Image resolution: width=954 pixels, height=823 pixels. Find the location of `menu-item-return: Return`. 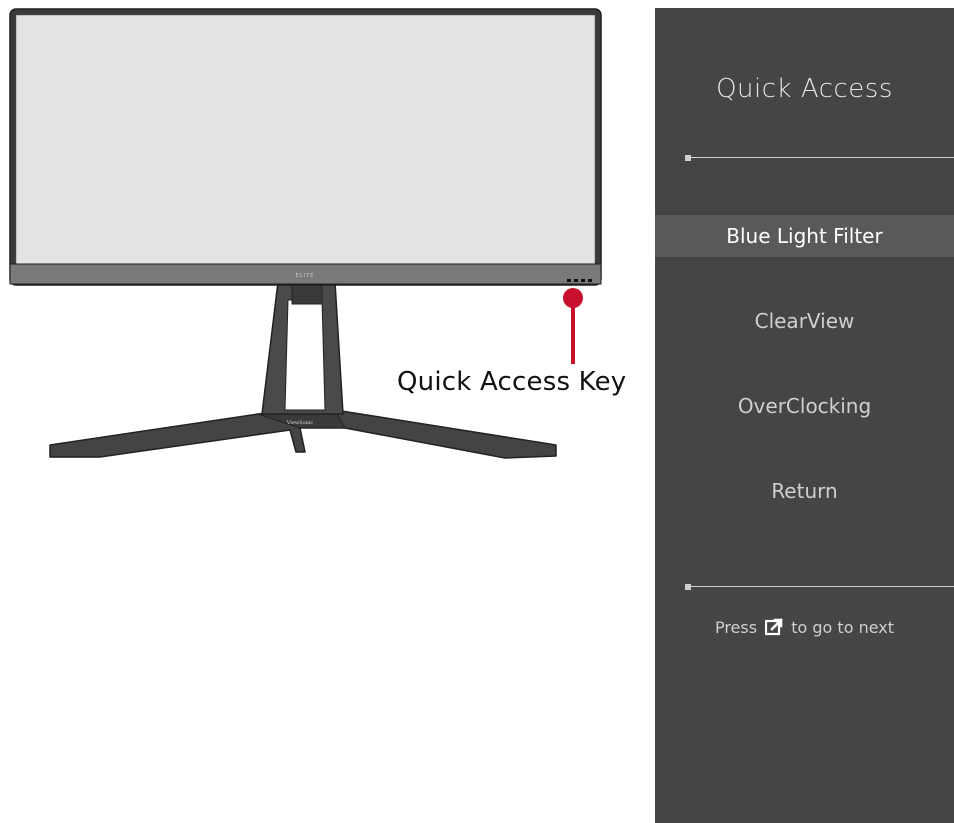

menu-item-return: Return is located at coordinates (804, 491).